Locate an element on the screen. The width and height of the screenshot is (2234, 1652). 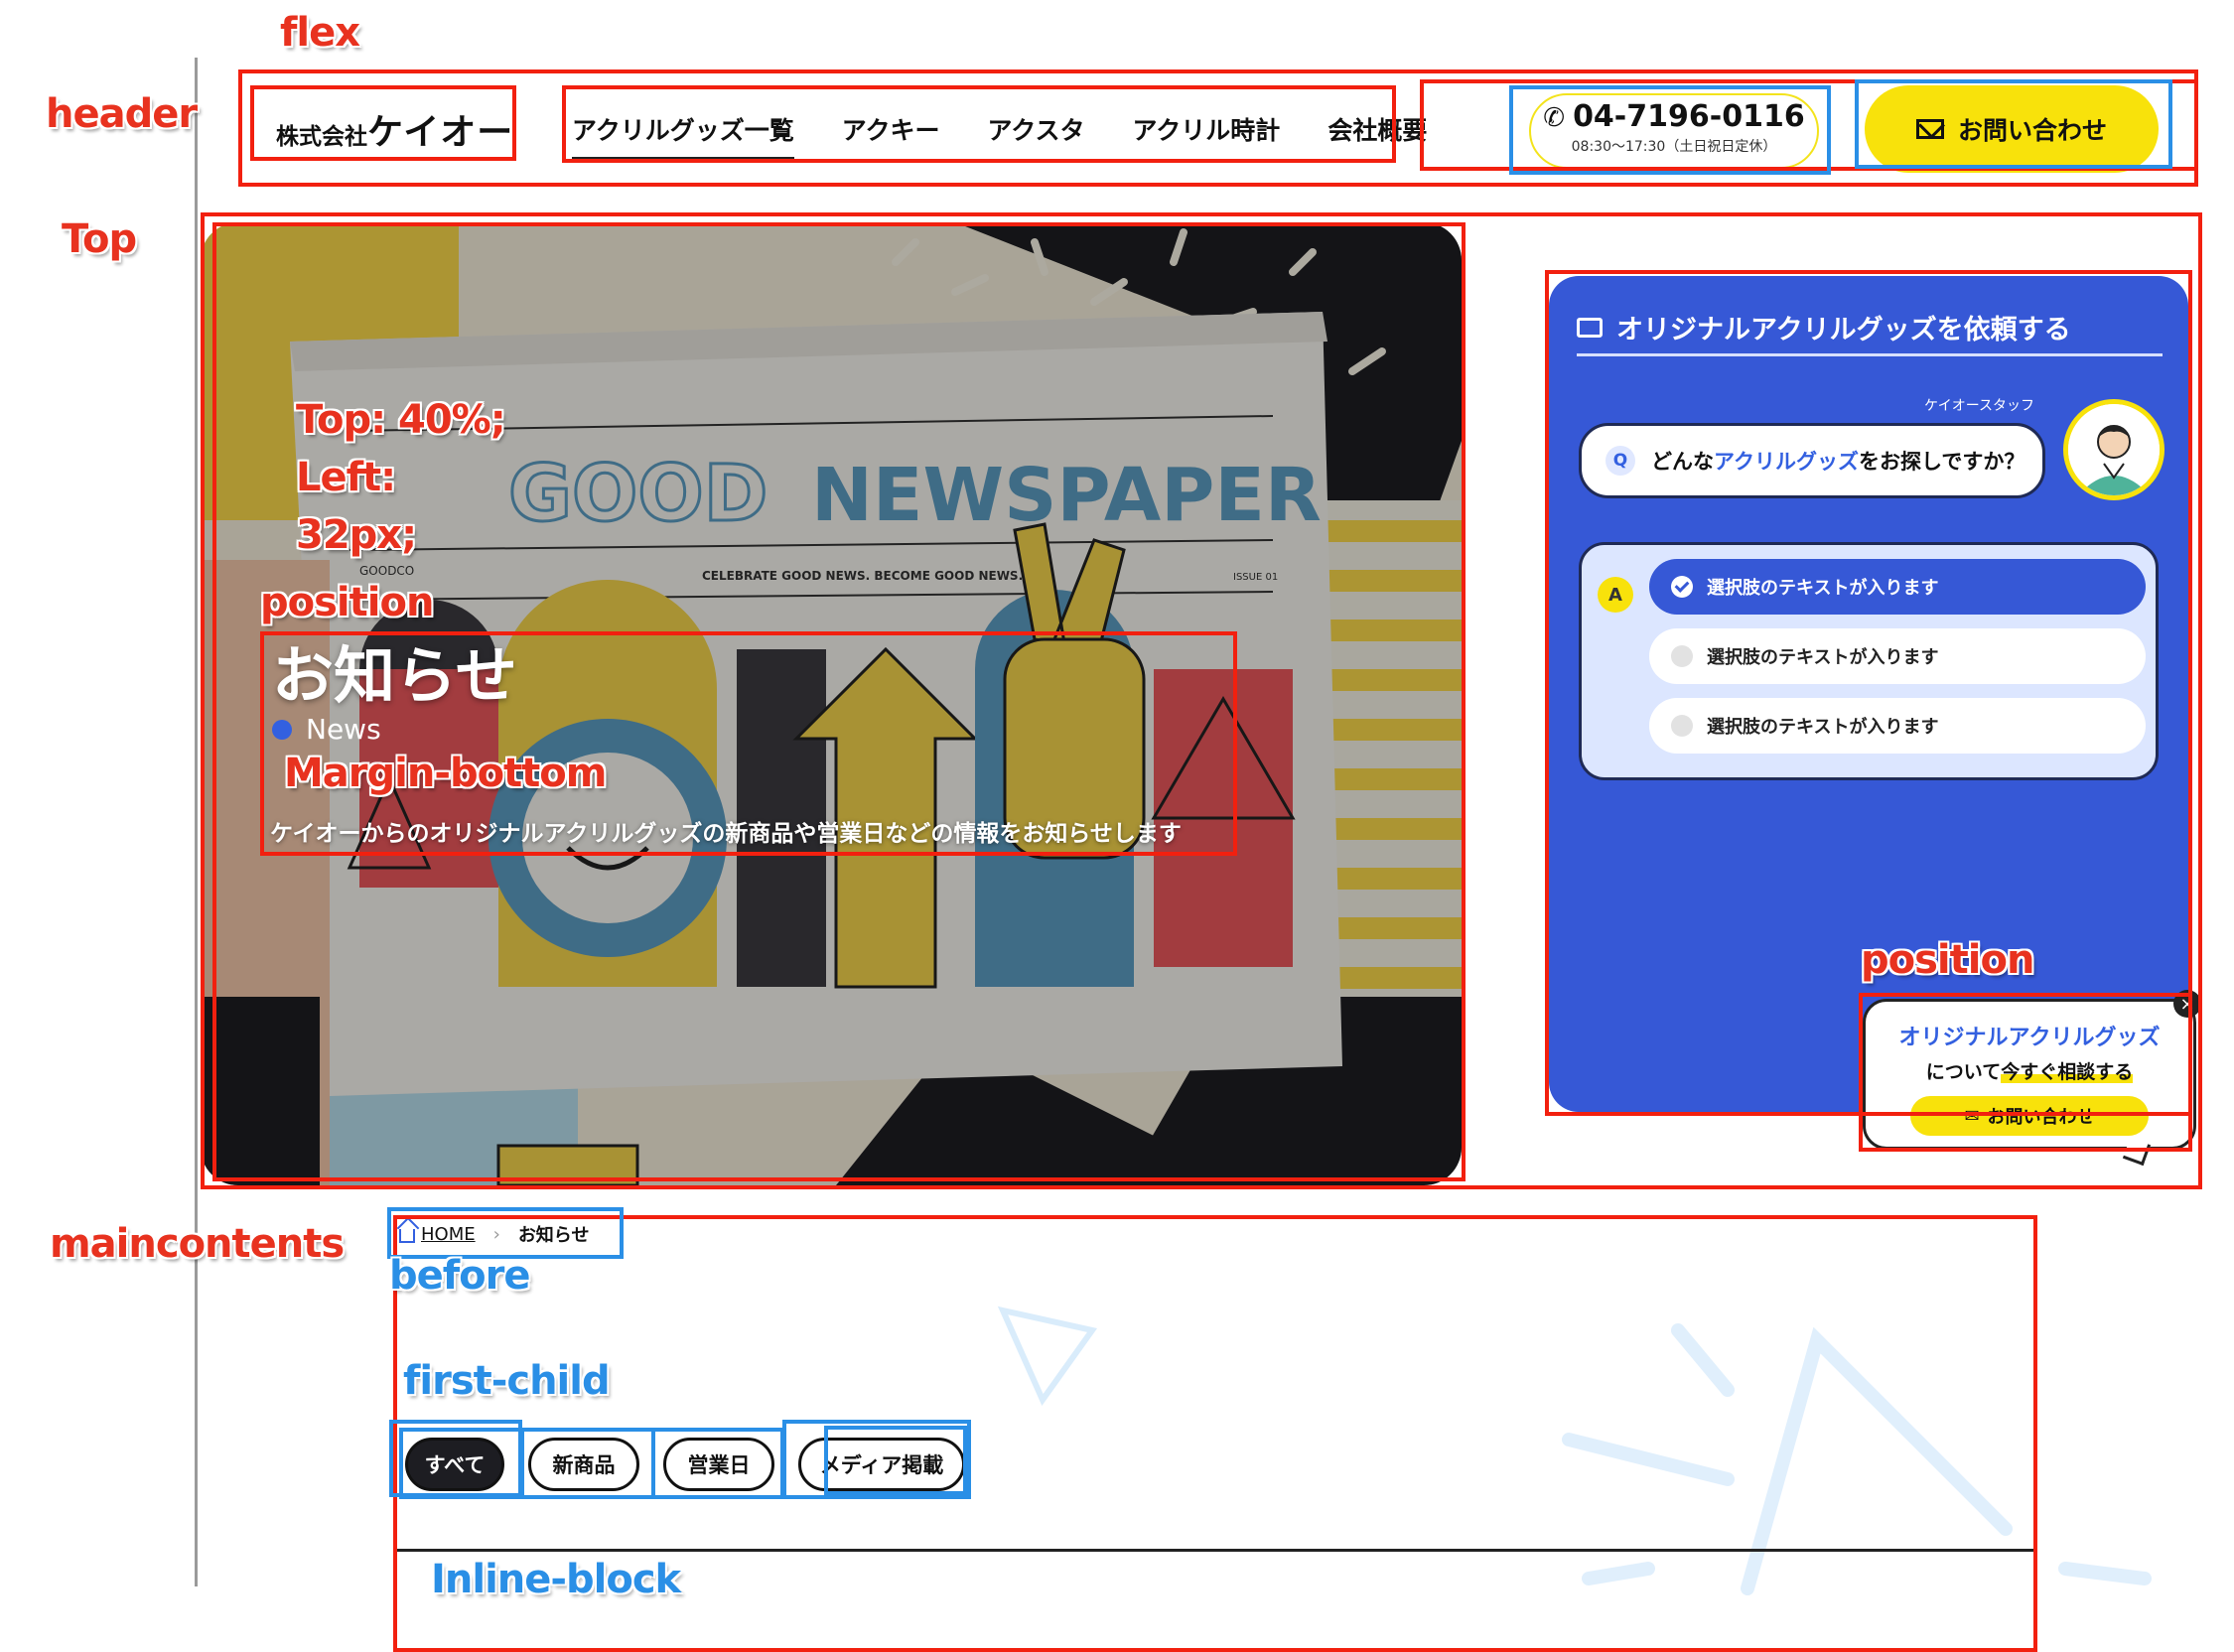
annotation-hero-position-2: Left: is located at coordinates (346, 478).